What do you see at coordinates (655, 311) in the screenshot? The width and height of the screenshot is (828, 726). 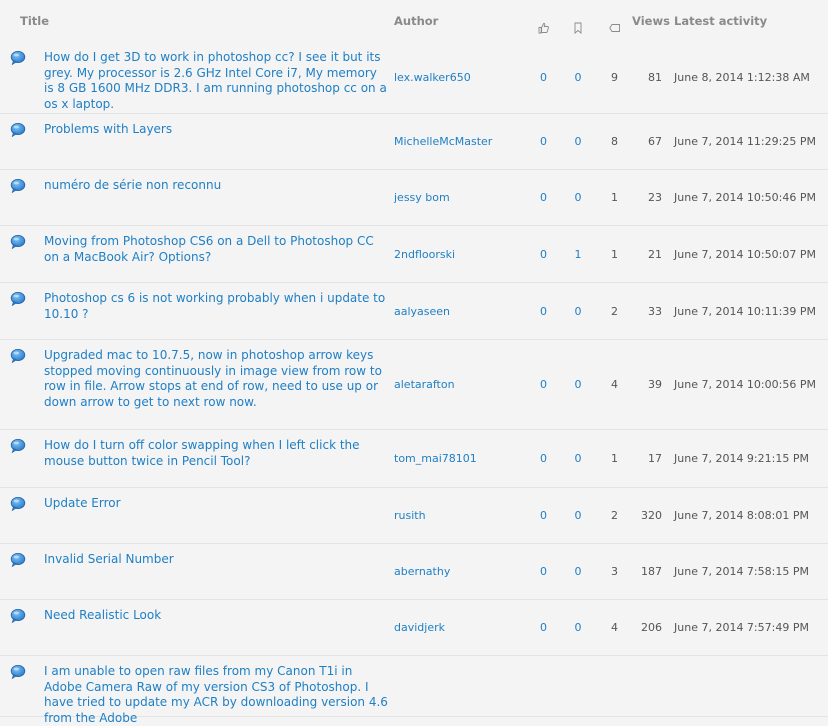 I see `thread-views-count: 33` at bounding box center [655, 311].